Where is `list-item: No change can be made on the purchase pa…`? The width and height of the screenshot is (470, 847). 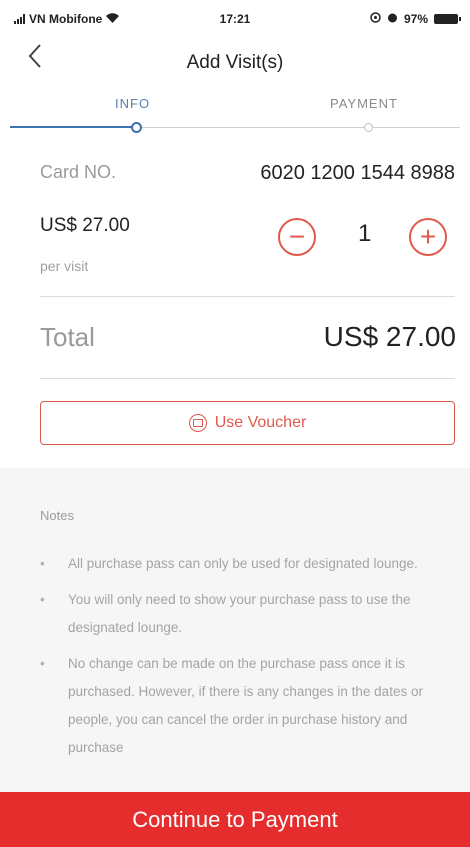 list-item: No change can be made on the purchase pa… is located at coordinates (247, 706).